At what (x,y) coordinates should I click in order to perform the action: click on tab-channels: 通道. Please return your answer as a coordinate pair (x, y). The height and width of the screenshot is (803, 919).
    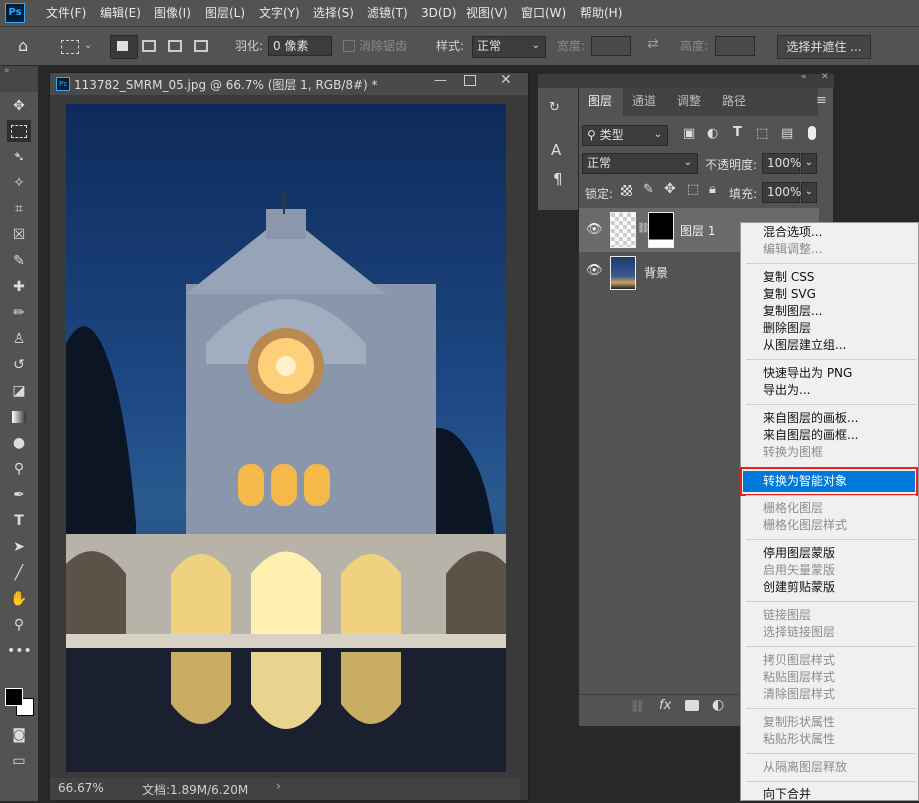
    Looking at the image, I should click on (644, 104).